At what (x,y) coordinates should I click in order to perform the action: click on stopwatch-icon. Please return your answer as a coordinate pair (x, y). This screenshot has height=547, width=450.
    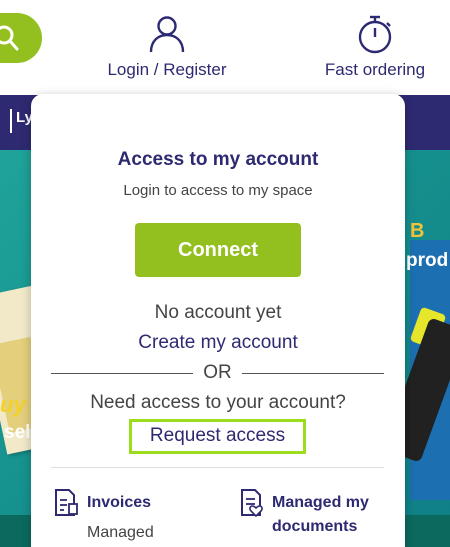
    Looking at the image, I should click on (375, 34).